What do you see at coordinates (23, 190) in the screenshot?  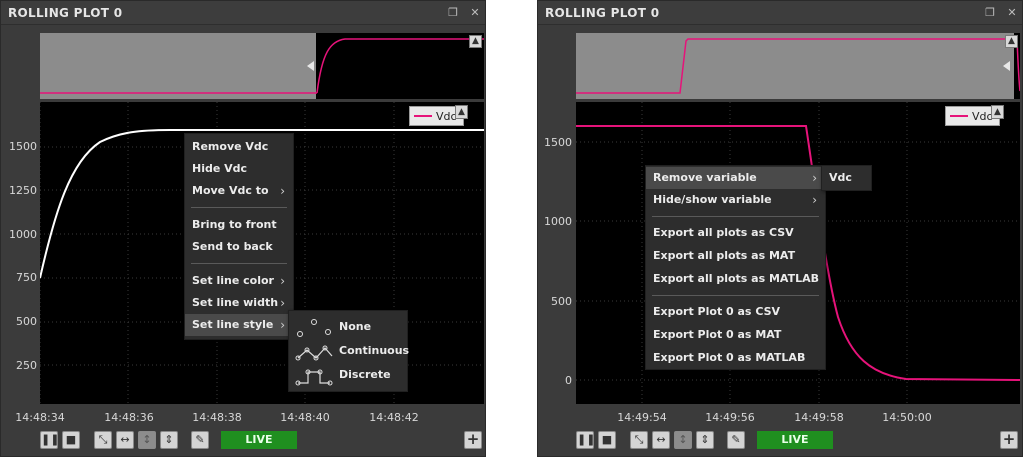 I see `y-tick-label: 1250` at bounding box center [23, 190].